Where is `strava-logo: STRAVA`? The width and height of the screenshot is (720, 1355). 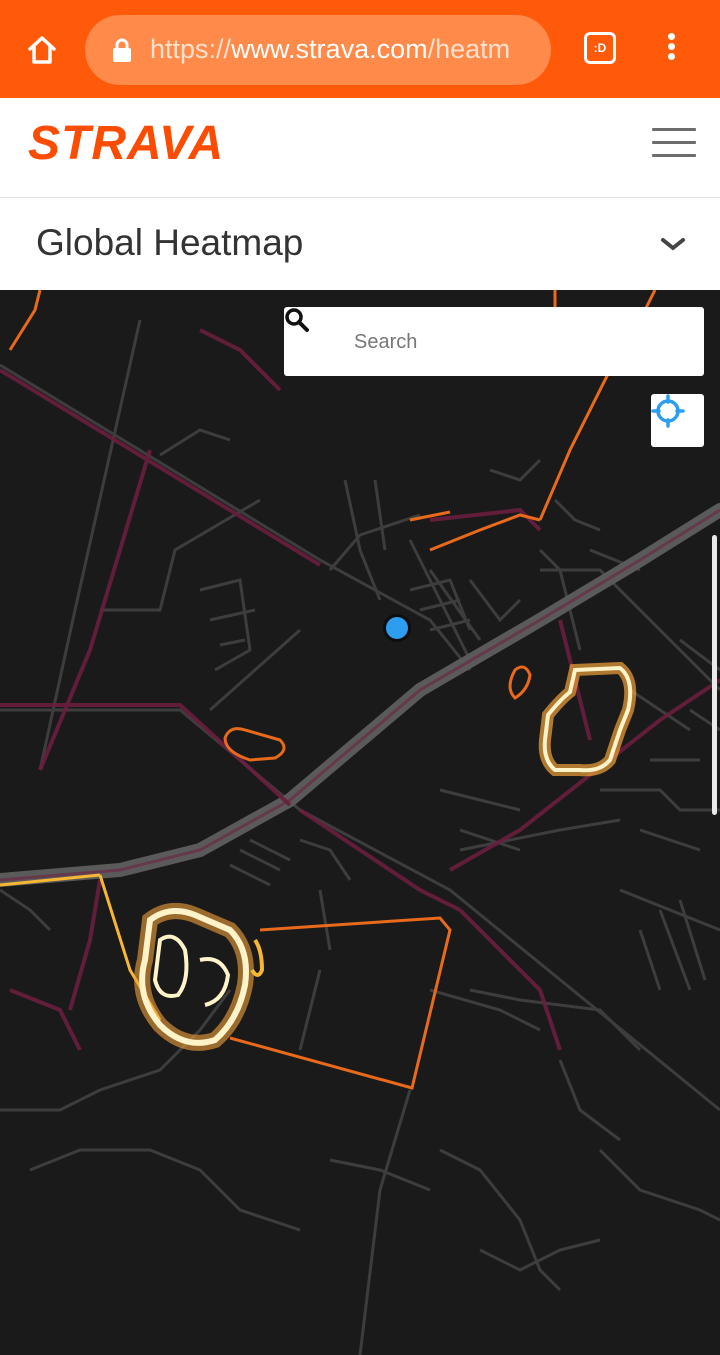
strava-logo: STRAVA is located at coordinates (126, 143).